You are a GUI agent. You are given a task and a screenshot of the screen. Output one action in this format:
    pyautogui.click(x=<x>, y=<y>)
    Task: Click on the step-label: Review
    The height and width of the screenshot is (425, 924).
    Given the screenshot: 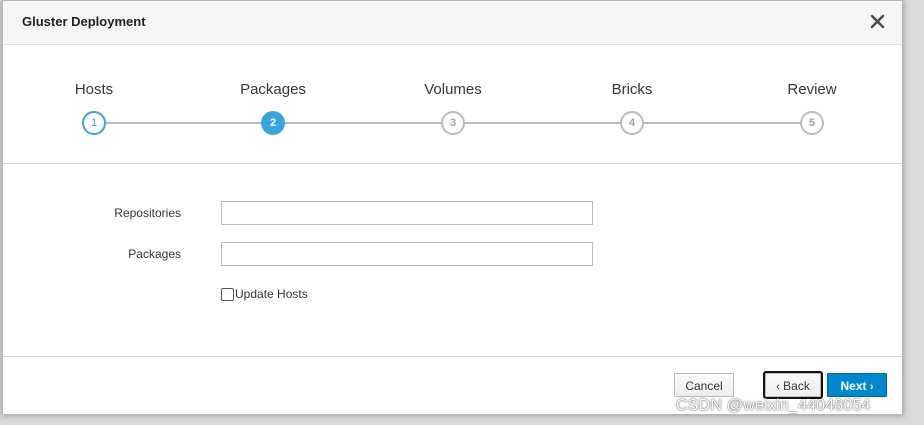 What is the action you would take?
    pyautogui.click(x=812, y=89)
    